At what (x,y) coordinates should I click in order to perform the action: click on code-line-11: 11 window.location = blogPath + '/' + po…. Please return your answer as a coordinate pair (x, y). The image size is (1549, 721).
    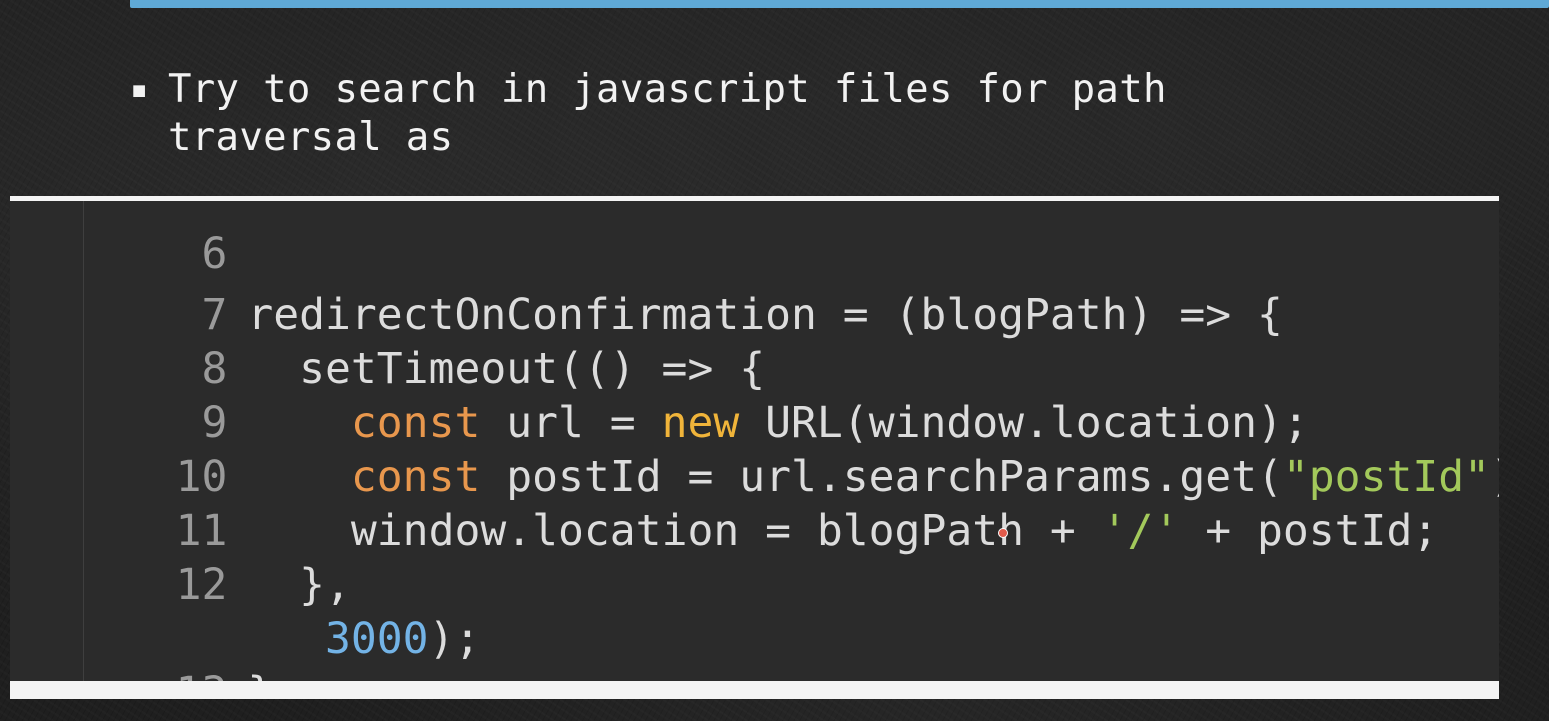
    Looking at the image, I should click on (724, 503).